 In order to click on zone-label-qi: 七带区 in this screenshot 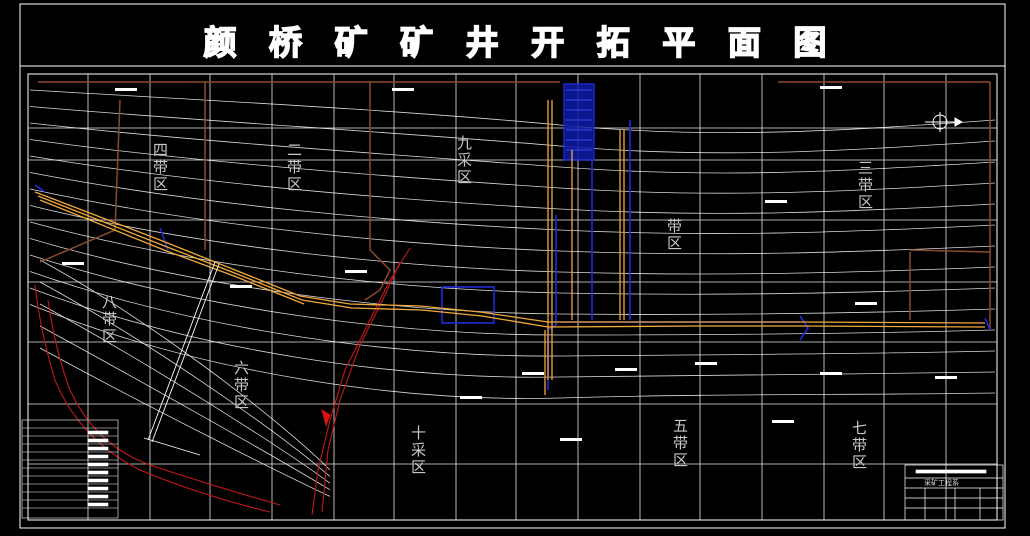, I will do `click(859, 445)`.